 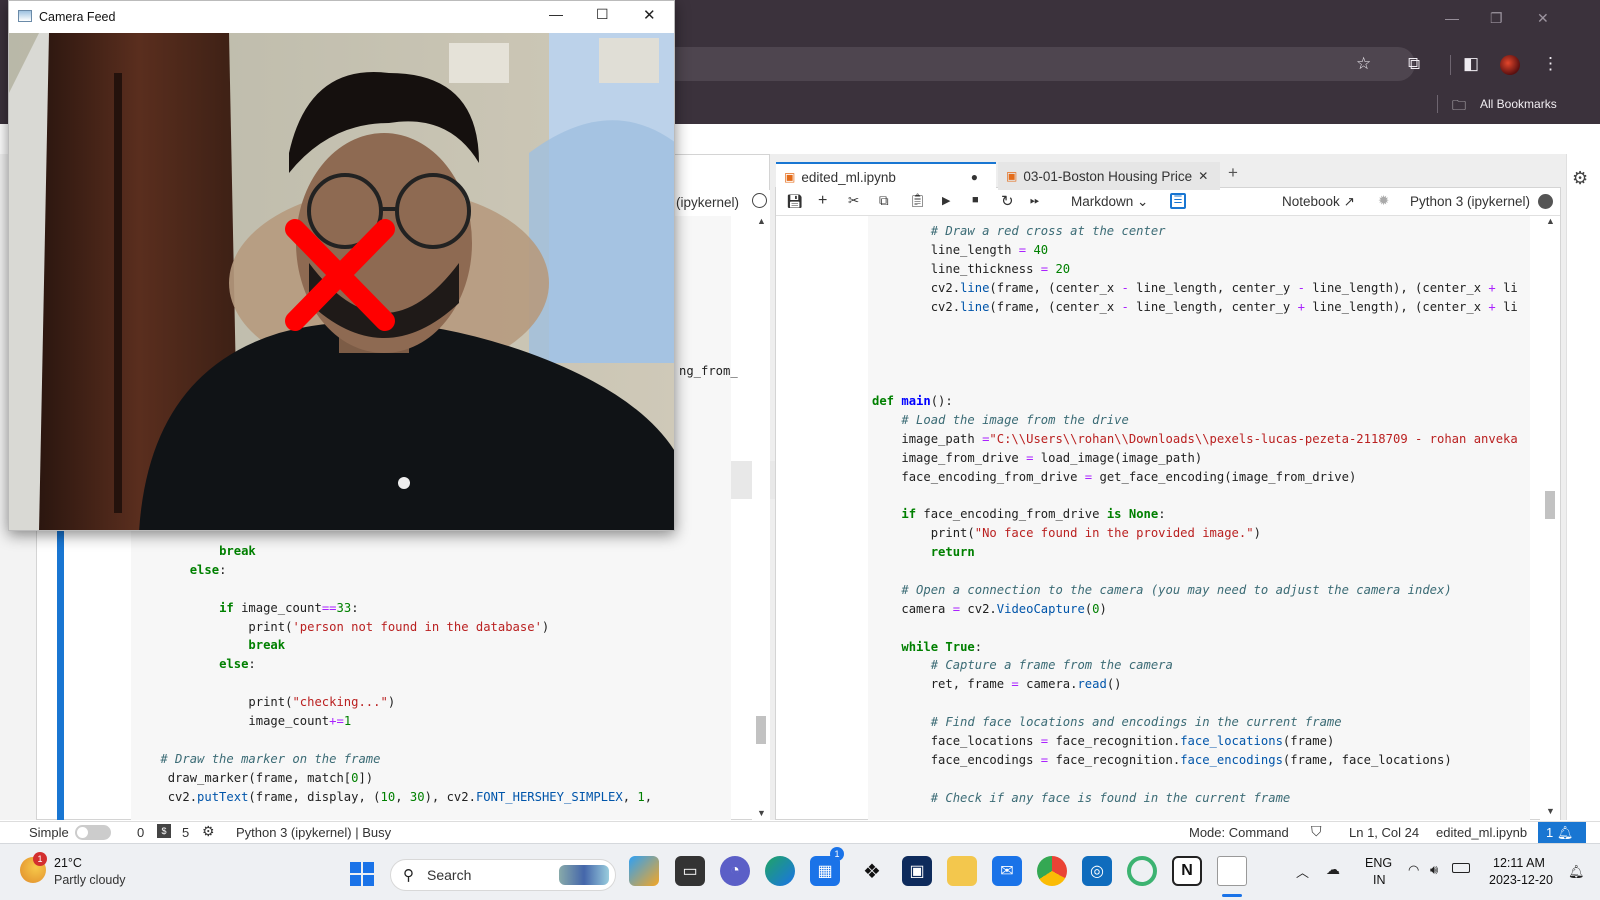 What do you see at coordinates (1232, 871) in the screenshot?
I see `document-icon` at bounding box center [1232, 871].